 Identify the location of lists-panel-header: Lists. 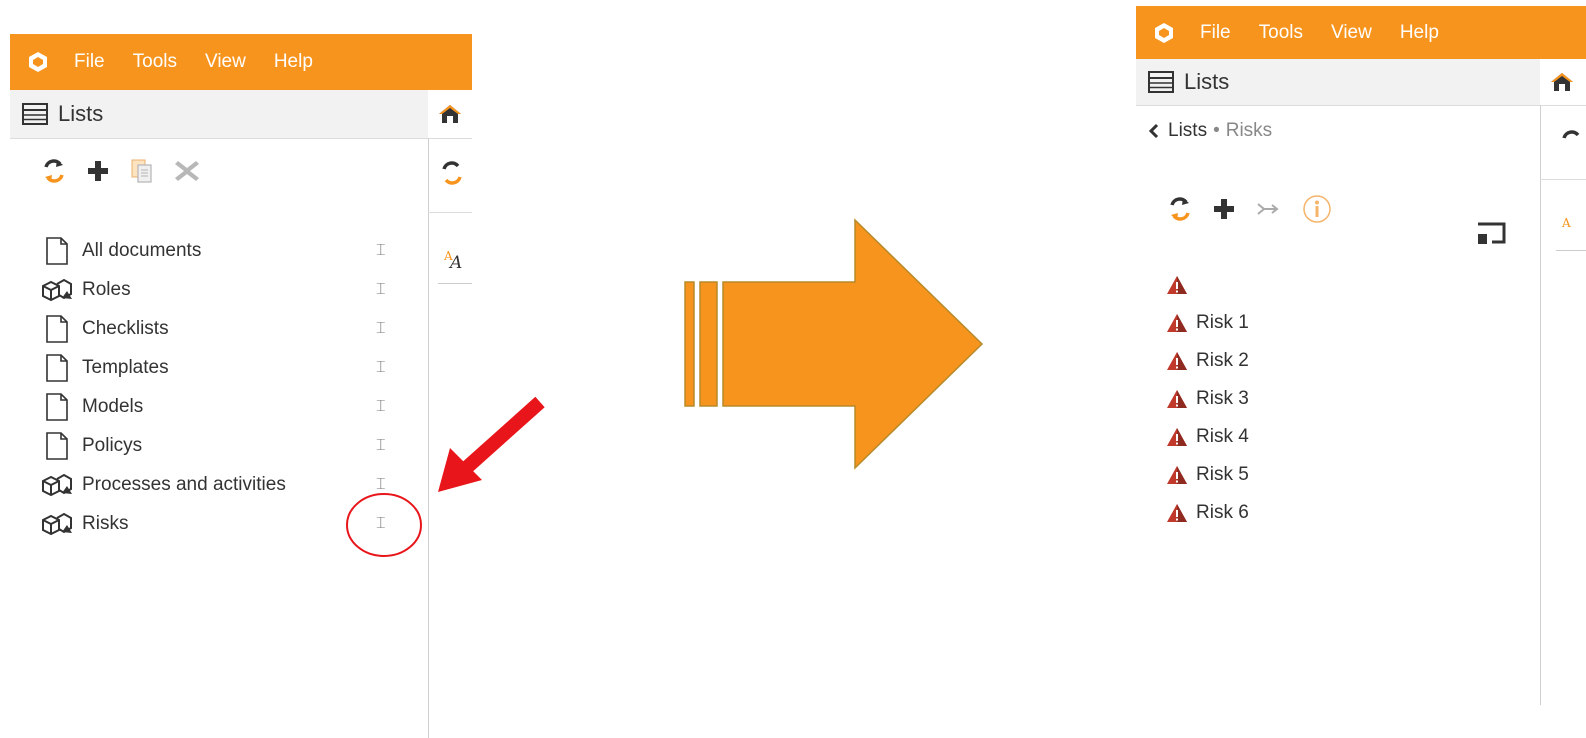
(219, 114).